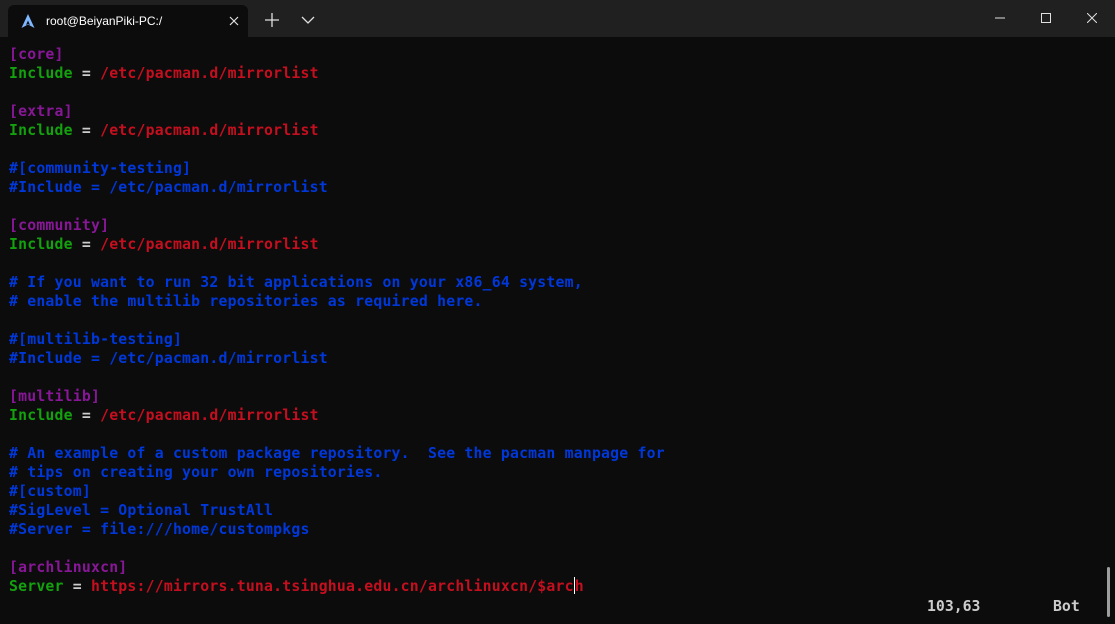 This screenshot has height=624, width=1115. Describe the element at coordinates (337, 54) in the screenshot. I see `editor-line: [core]` at that location.